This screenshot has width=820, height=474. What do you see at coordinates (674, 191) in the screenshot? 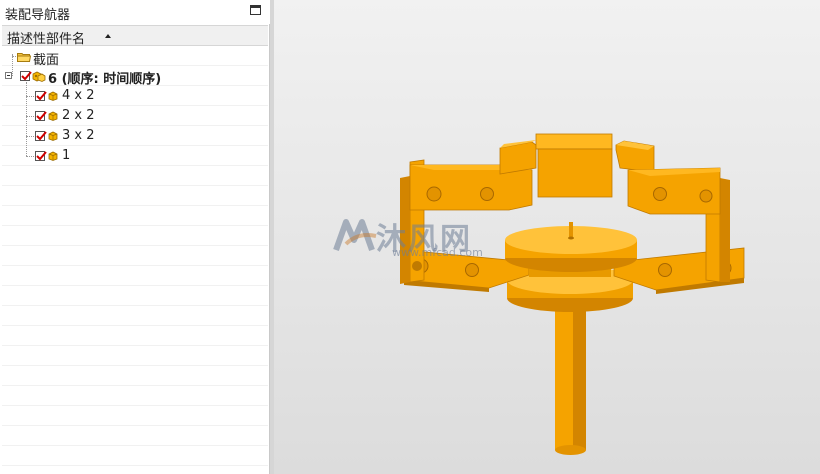
I see `right-upper-link` at bounding box center [674, 191].